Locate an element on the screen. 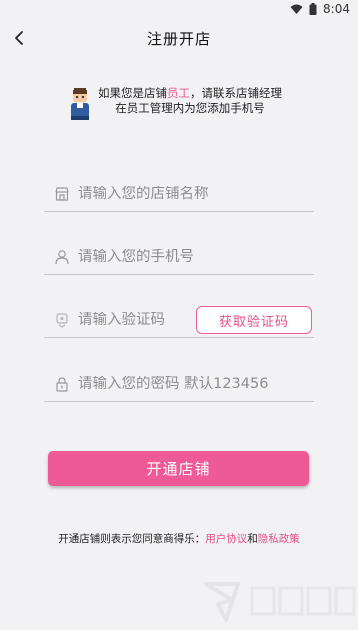  privacy-policy-link: 隐私政策 is located at coordinates (279, 539).